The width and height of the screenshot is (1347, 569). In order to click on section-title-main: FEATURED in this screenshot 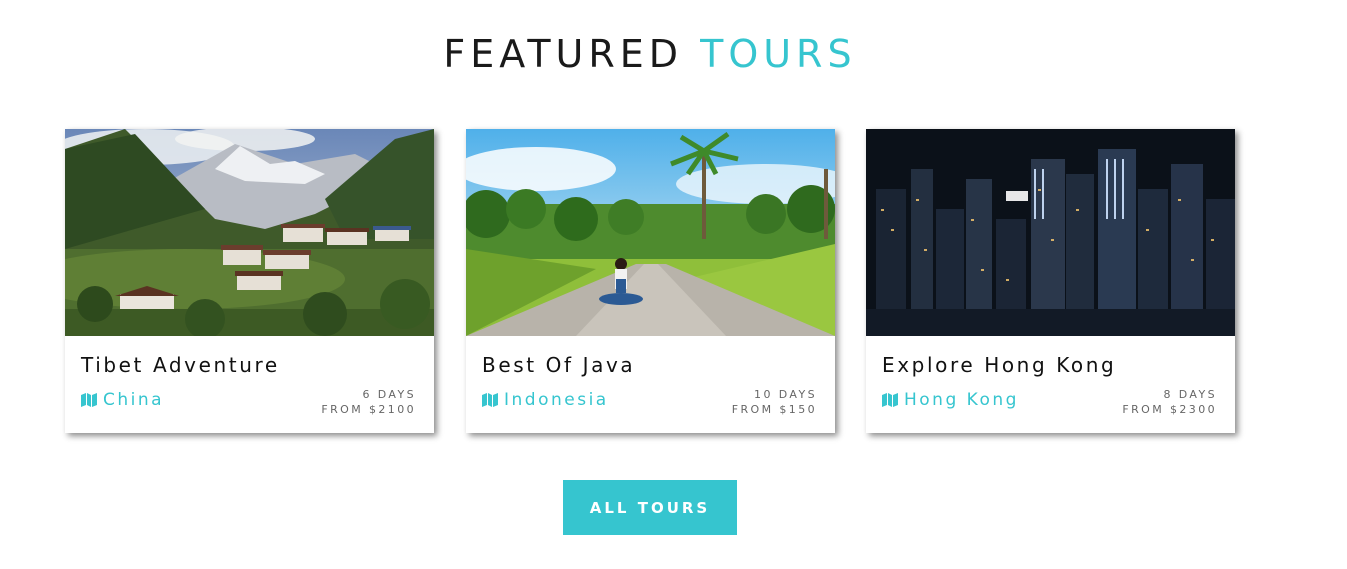, I will do `click(563, 54)`.